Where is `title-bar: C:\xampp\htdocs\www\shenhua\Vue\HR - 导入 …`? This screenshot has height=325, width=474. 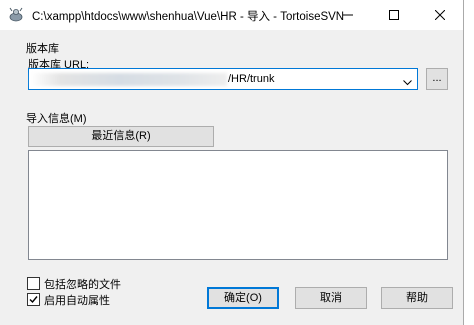
title-bar: C:\xampp\htdocs\www\shenhua\Vue\HR - 导入 … is located at coordinates (231, 15).